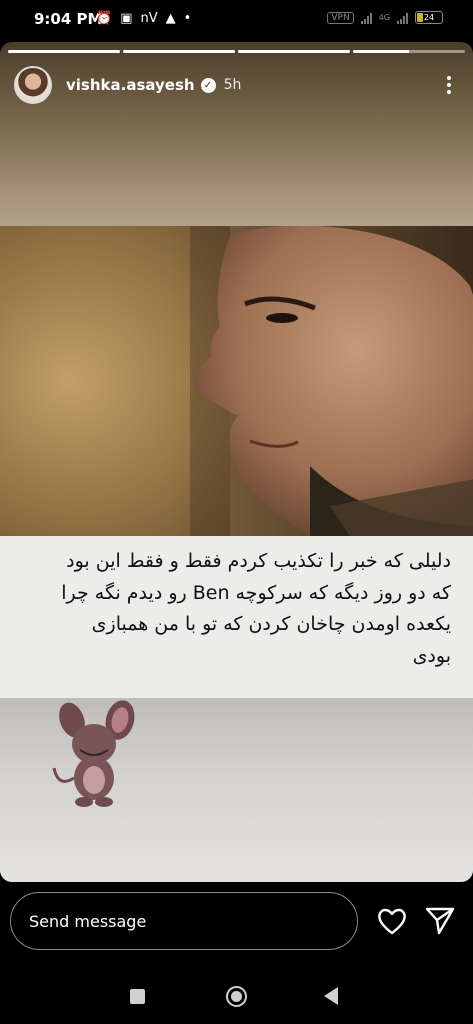 The image size is (473, 1024). I want to click on status-icons-left: ⏰ ▣ nV ▲ •, so click(143, 18).